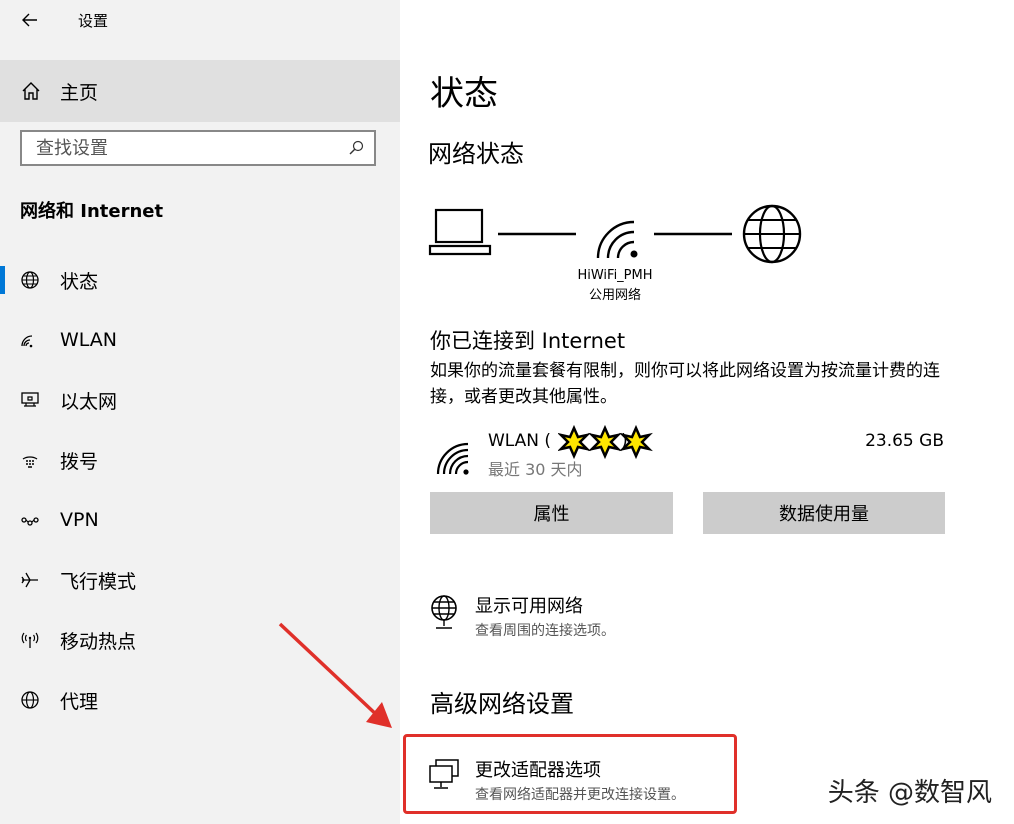 The width and height of the screenshot is (1014, 824). Describe the element at coordinates (30, 640) in the screenshot. I see `hotspot-icon` at that location.